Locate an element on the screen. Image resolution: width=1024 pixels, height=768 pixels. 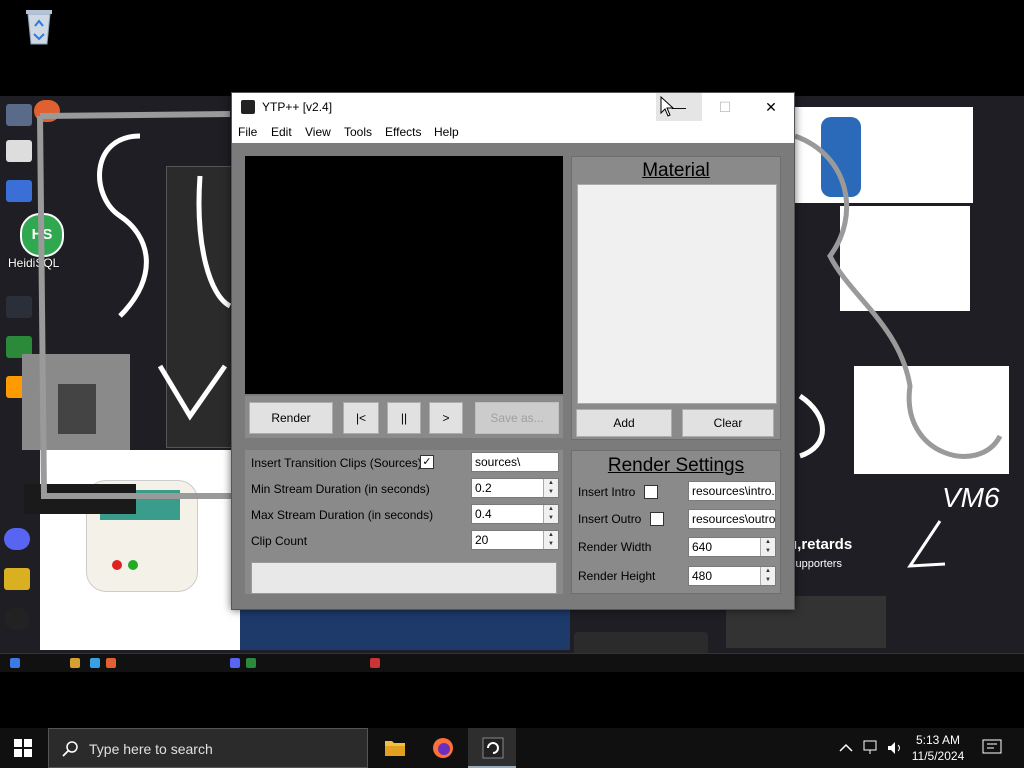
app-icon is located at coordinates (248, 107).